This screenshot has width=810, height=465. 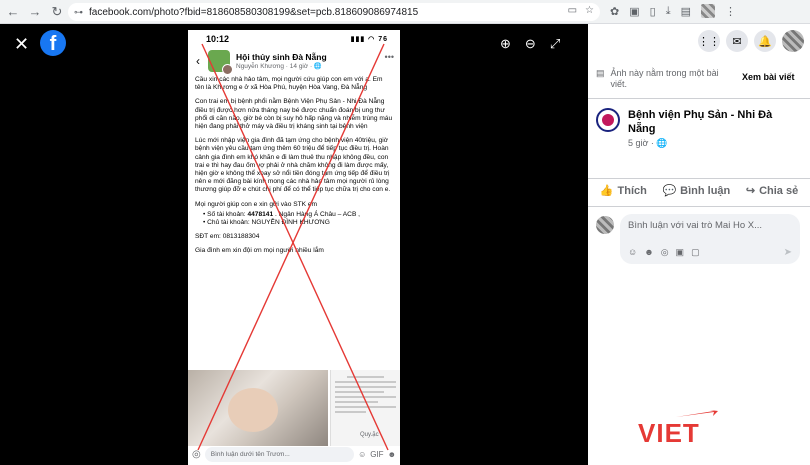 What do you see at coordinates (664, 78) in the screenshot?
I see `info-text: Ảnh này nằm trong một bài viết.` at bounding box center [664, 78].